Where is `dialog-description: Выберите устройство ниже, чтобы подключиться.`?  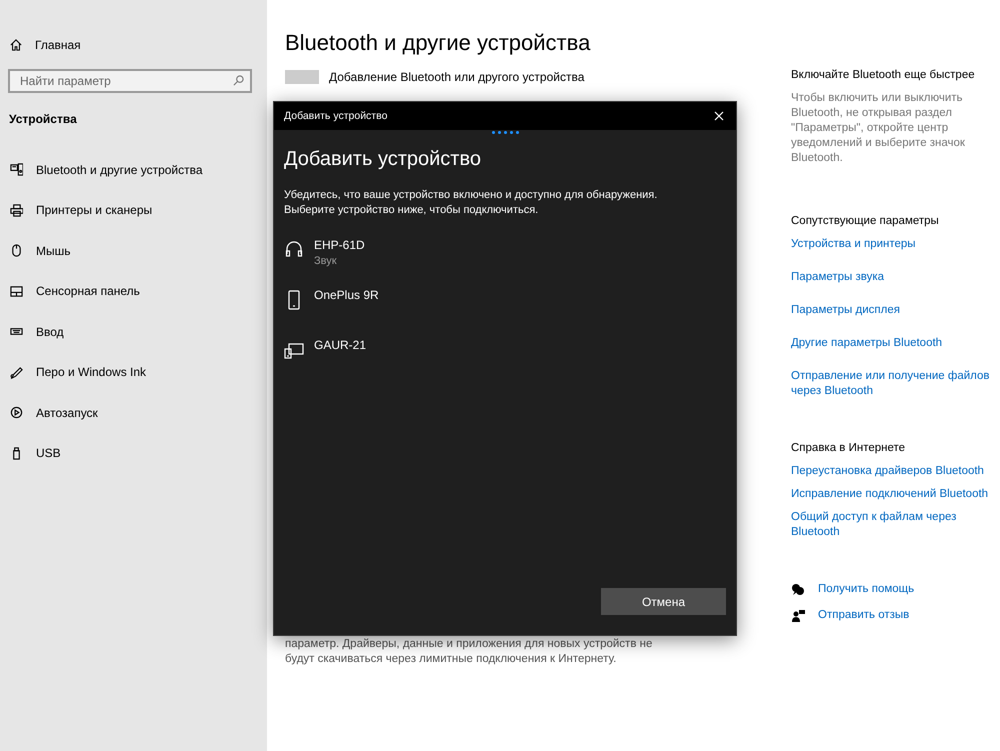
dialog-description: Выберите устройство ниже, чтобы подключиться. is located at coordinates (411, 209).